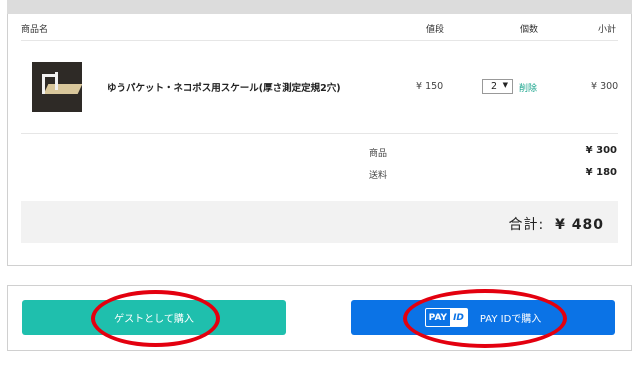 The height and width of the screenshot is (370, 640). I want to click on product-thumbnail, so click(57, 87).